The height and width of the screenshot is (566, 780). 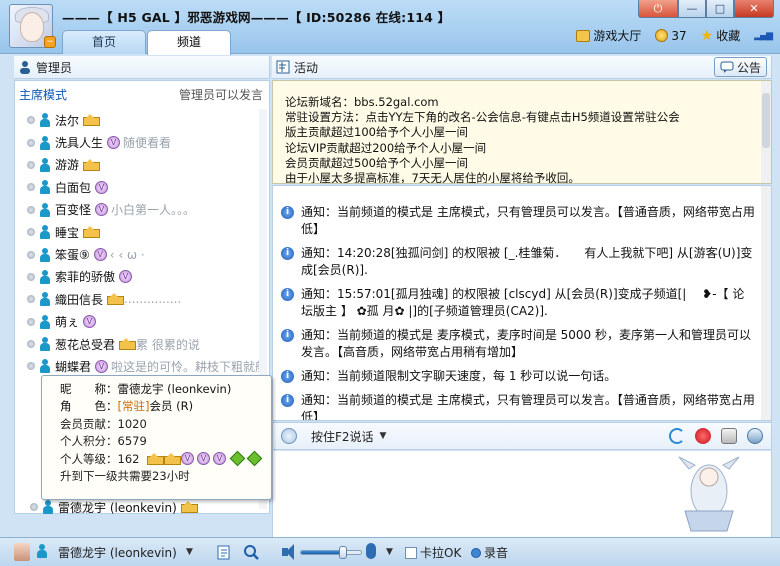 What do you see at coordinates (203, 459) in the screenshot?
I see `level-v-icon: V` at bounding box center [203, 459].